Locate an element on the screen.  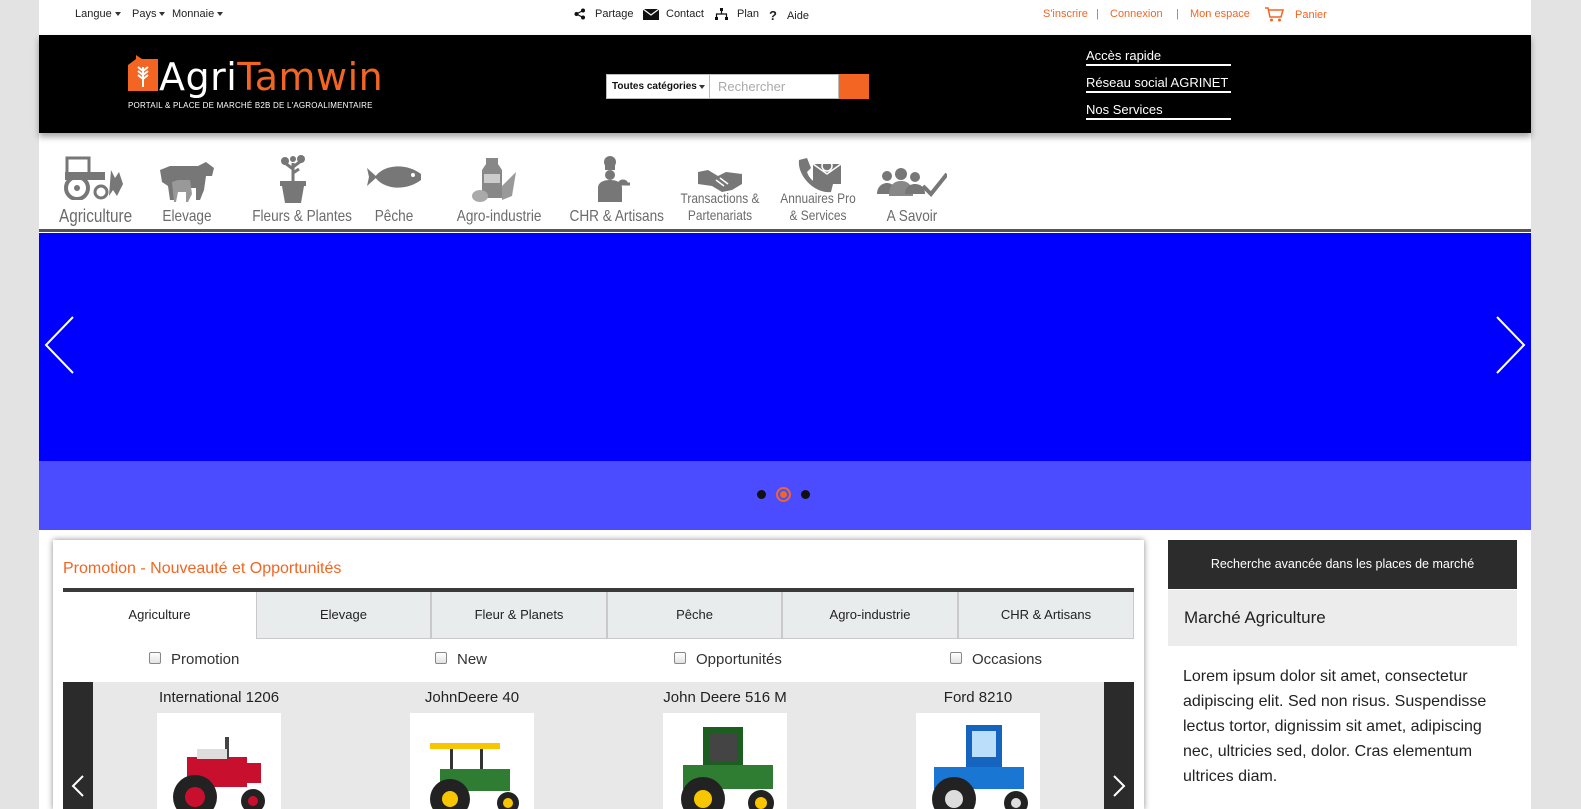
tab-chr-artisans: CHR & Artisans is located at coordinates (1046, 615).